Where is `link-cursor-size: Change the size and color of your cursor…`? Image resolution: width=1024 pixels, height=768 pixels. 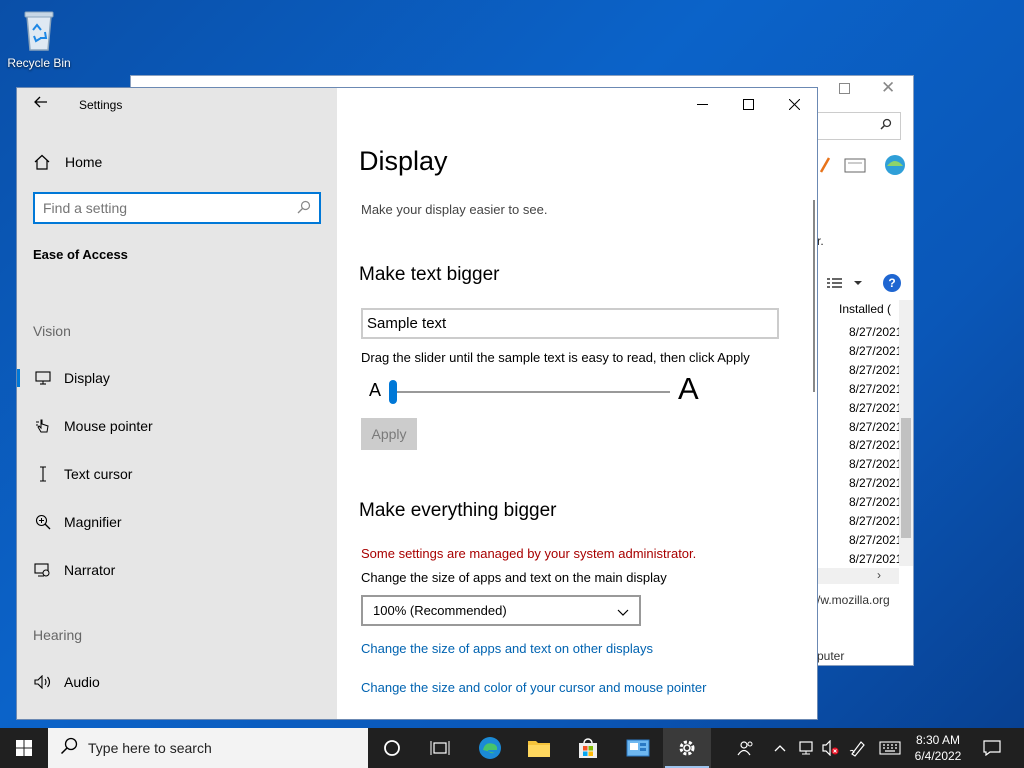
link-cursor-size: Change the size and color of your cursor… is located at coordinates (533, 687).